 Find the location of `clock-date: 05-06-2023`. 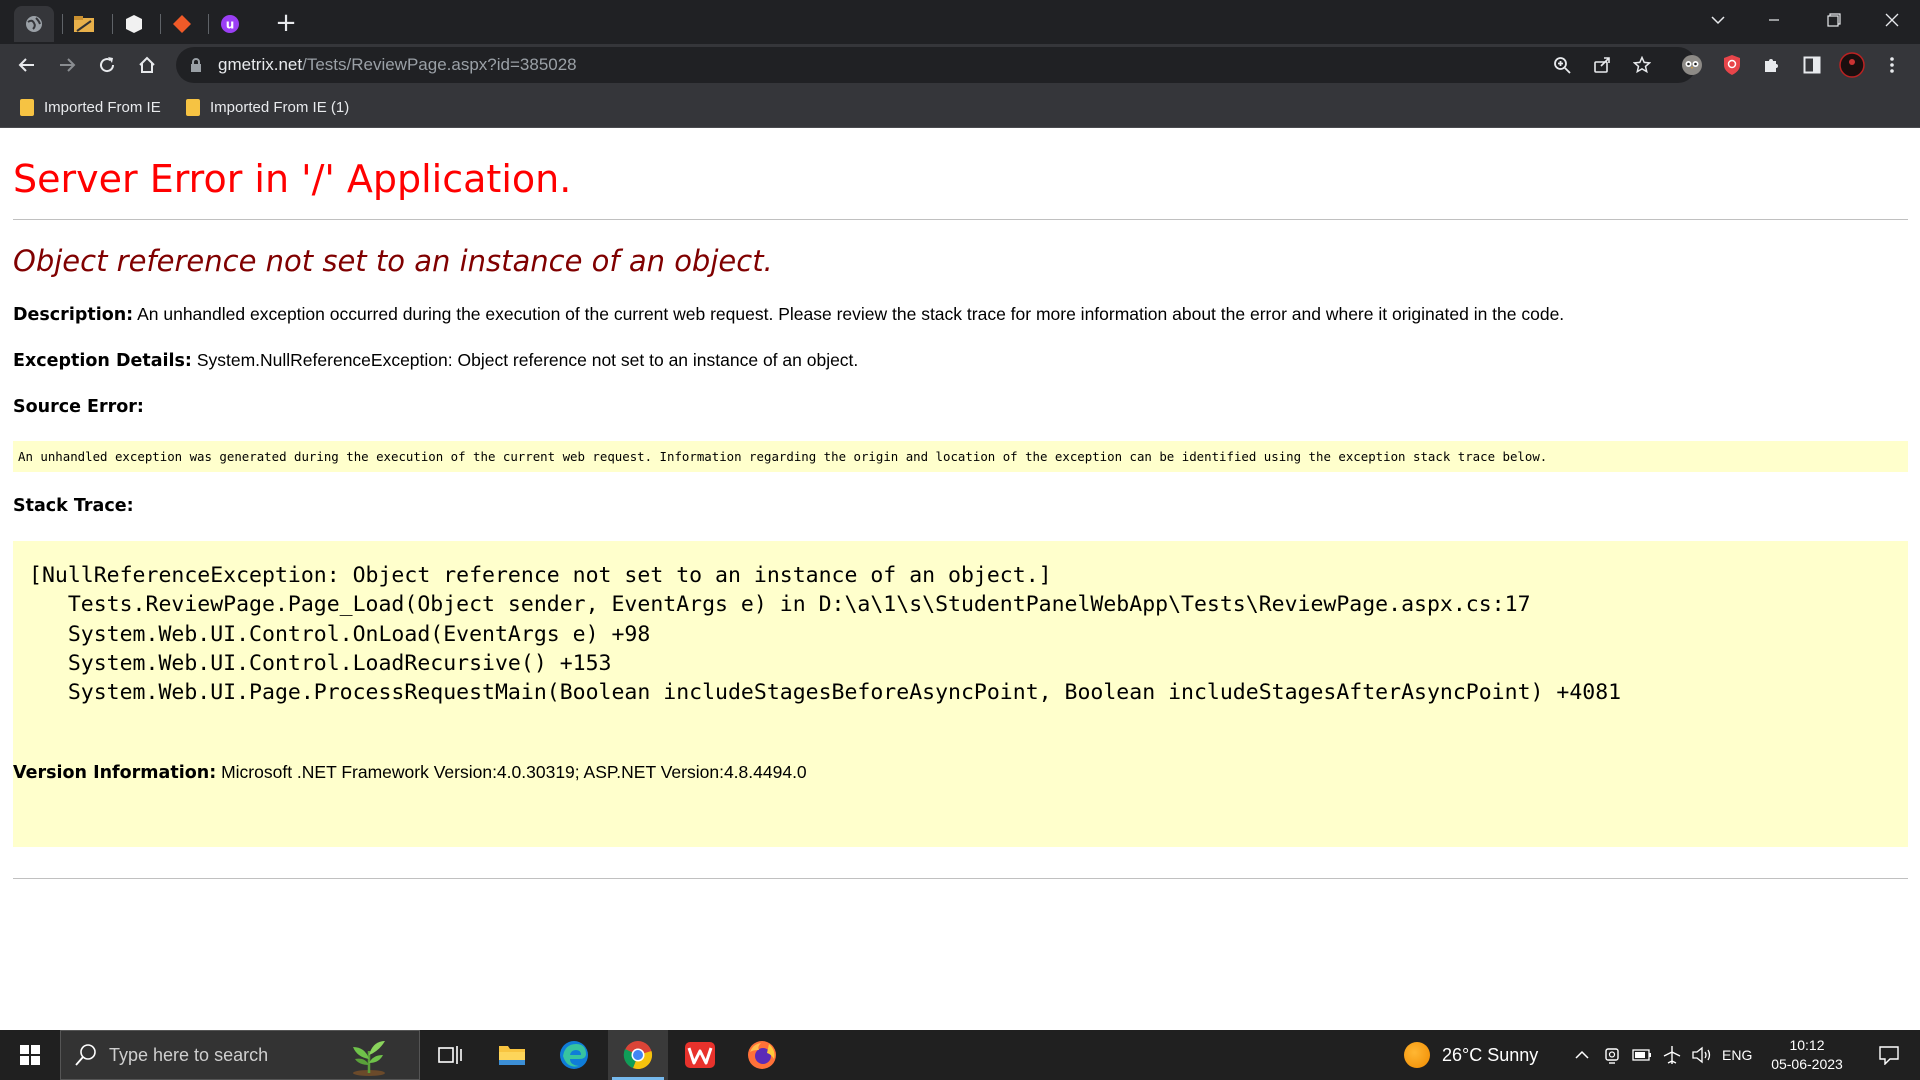

clock-date: 05-06-2023 is located at coordinates (1807, 1064).